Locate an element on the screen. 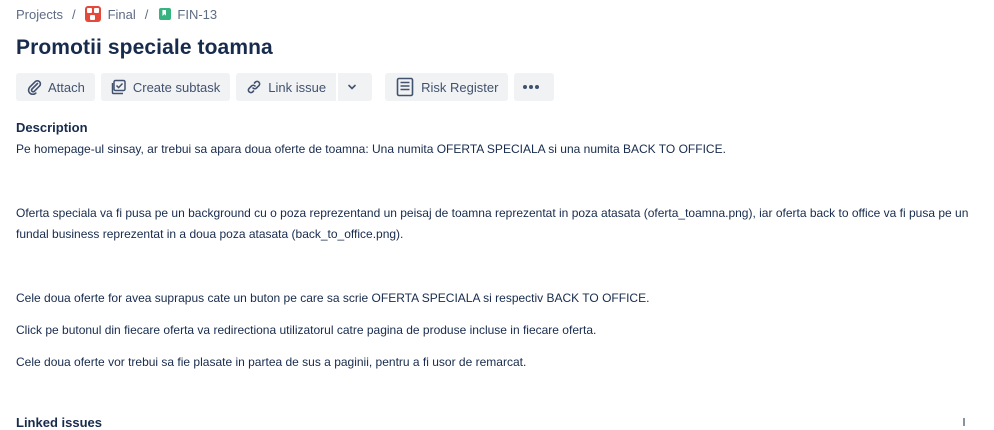 Image resolution: width=994 pixels, height=430 pixels. story-icon is located at coordinates (165, 14).